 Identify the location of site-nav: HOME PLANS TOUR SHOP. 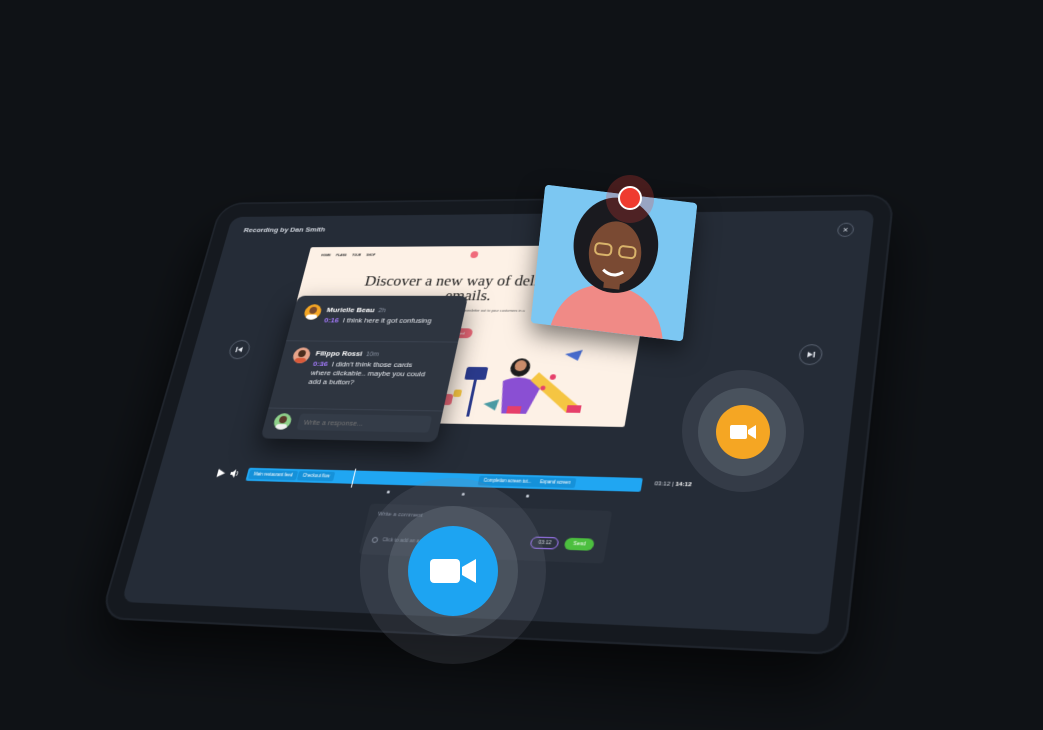
(348, 255).